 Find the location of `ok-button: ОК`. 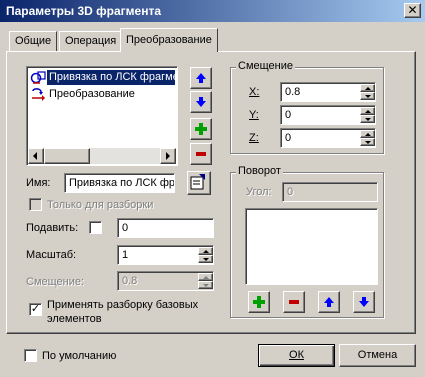

ok-button: ОК is located at coordinates (296, 355).